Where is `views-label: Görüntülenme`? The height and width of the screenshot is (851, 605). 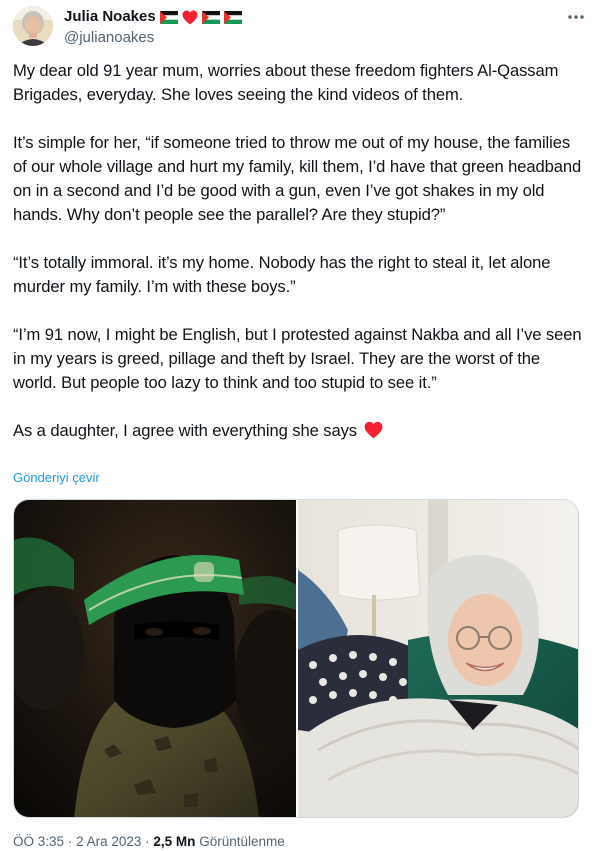
views-label: Görüntülenme is located at coordinates (242, 841).